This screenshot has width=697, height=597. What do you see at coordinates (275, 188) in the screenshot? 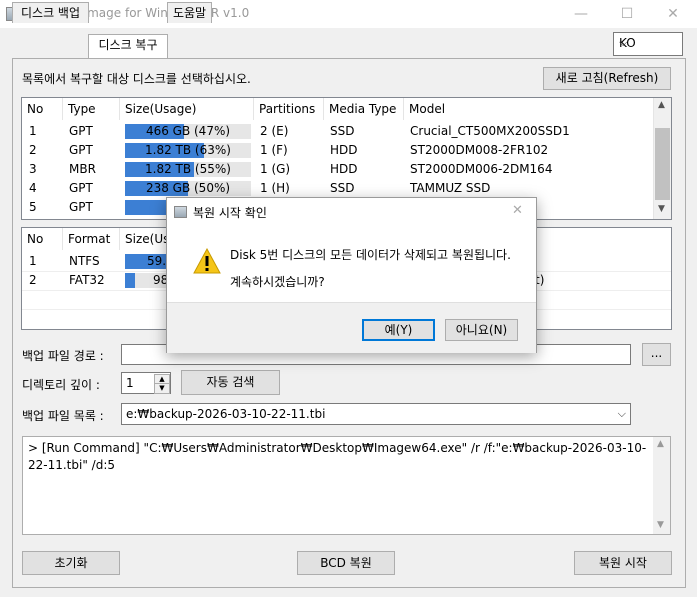
I see `cell-partitions: 1 (H)` at bounding box center [275, 188].